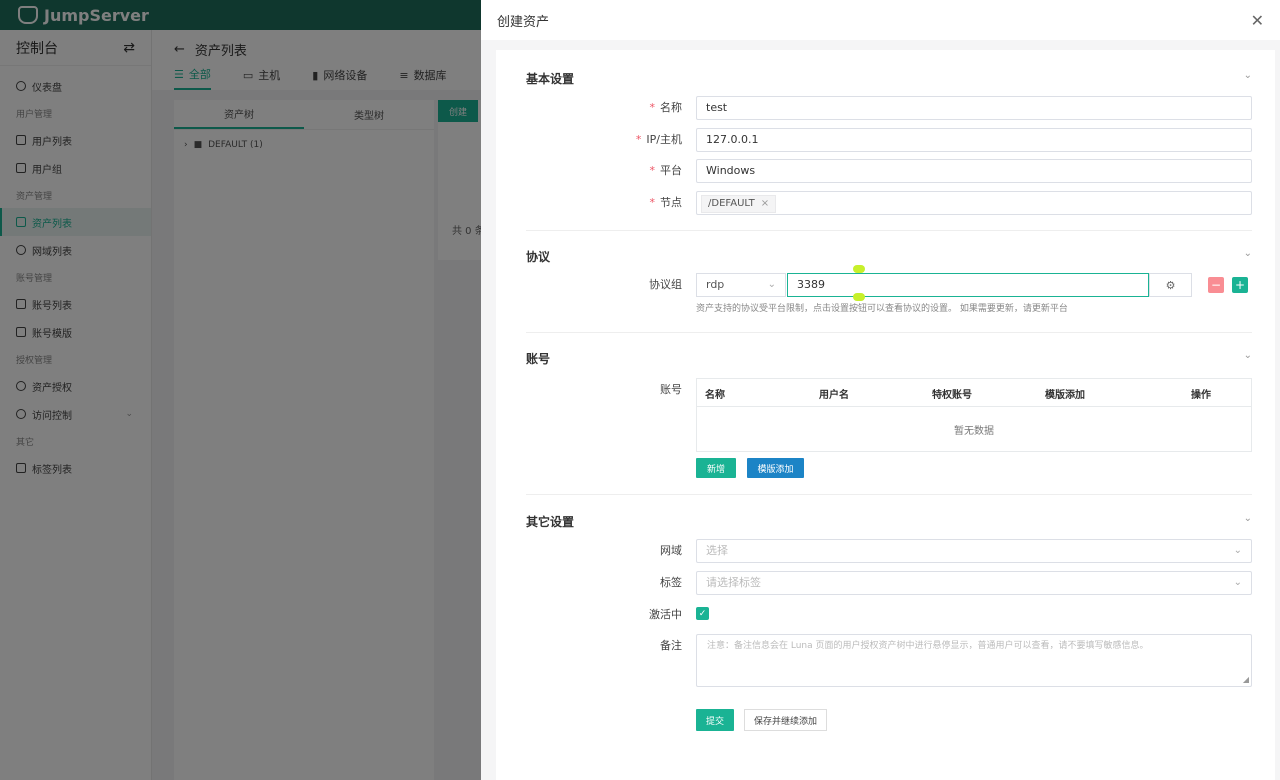 The height and width of the screenshot is (780, 1280). I want to click on resize-grip-icon: ◢, so click(1246, 680).